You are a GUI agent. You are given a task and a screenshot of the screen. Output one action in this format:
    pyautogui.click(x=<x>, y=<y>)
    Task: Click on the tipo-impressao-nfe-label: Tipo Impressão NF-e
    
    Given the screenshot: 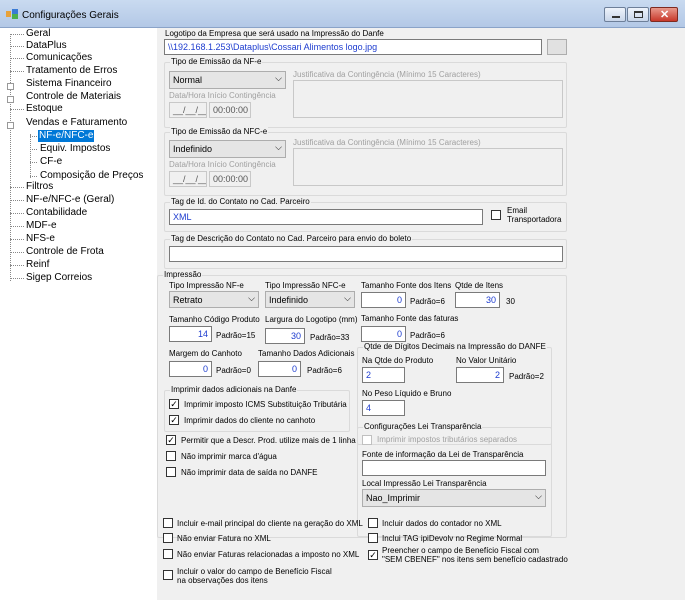 What is the action you would take?
    pyautogui.click(x=206, y=285)
    